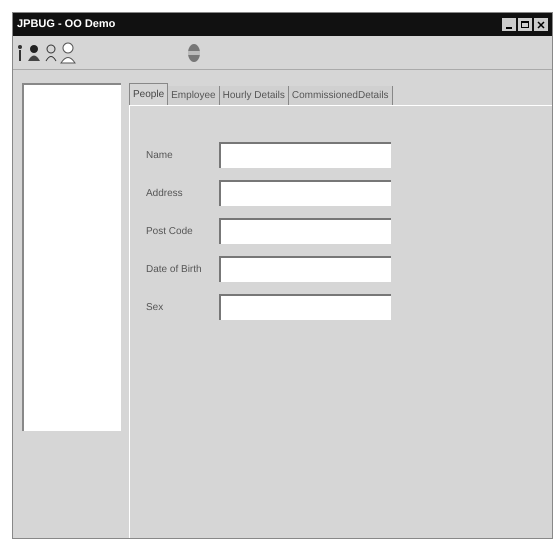  Describe the element at coordinates (155, 307) in the screenshot. I see `field-label: Sex` at that location.